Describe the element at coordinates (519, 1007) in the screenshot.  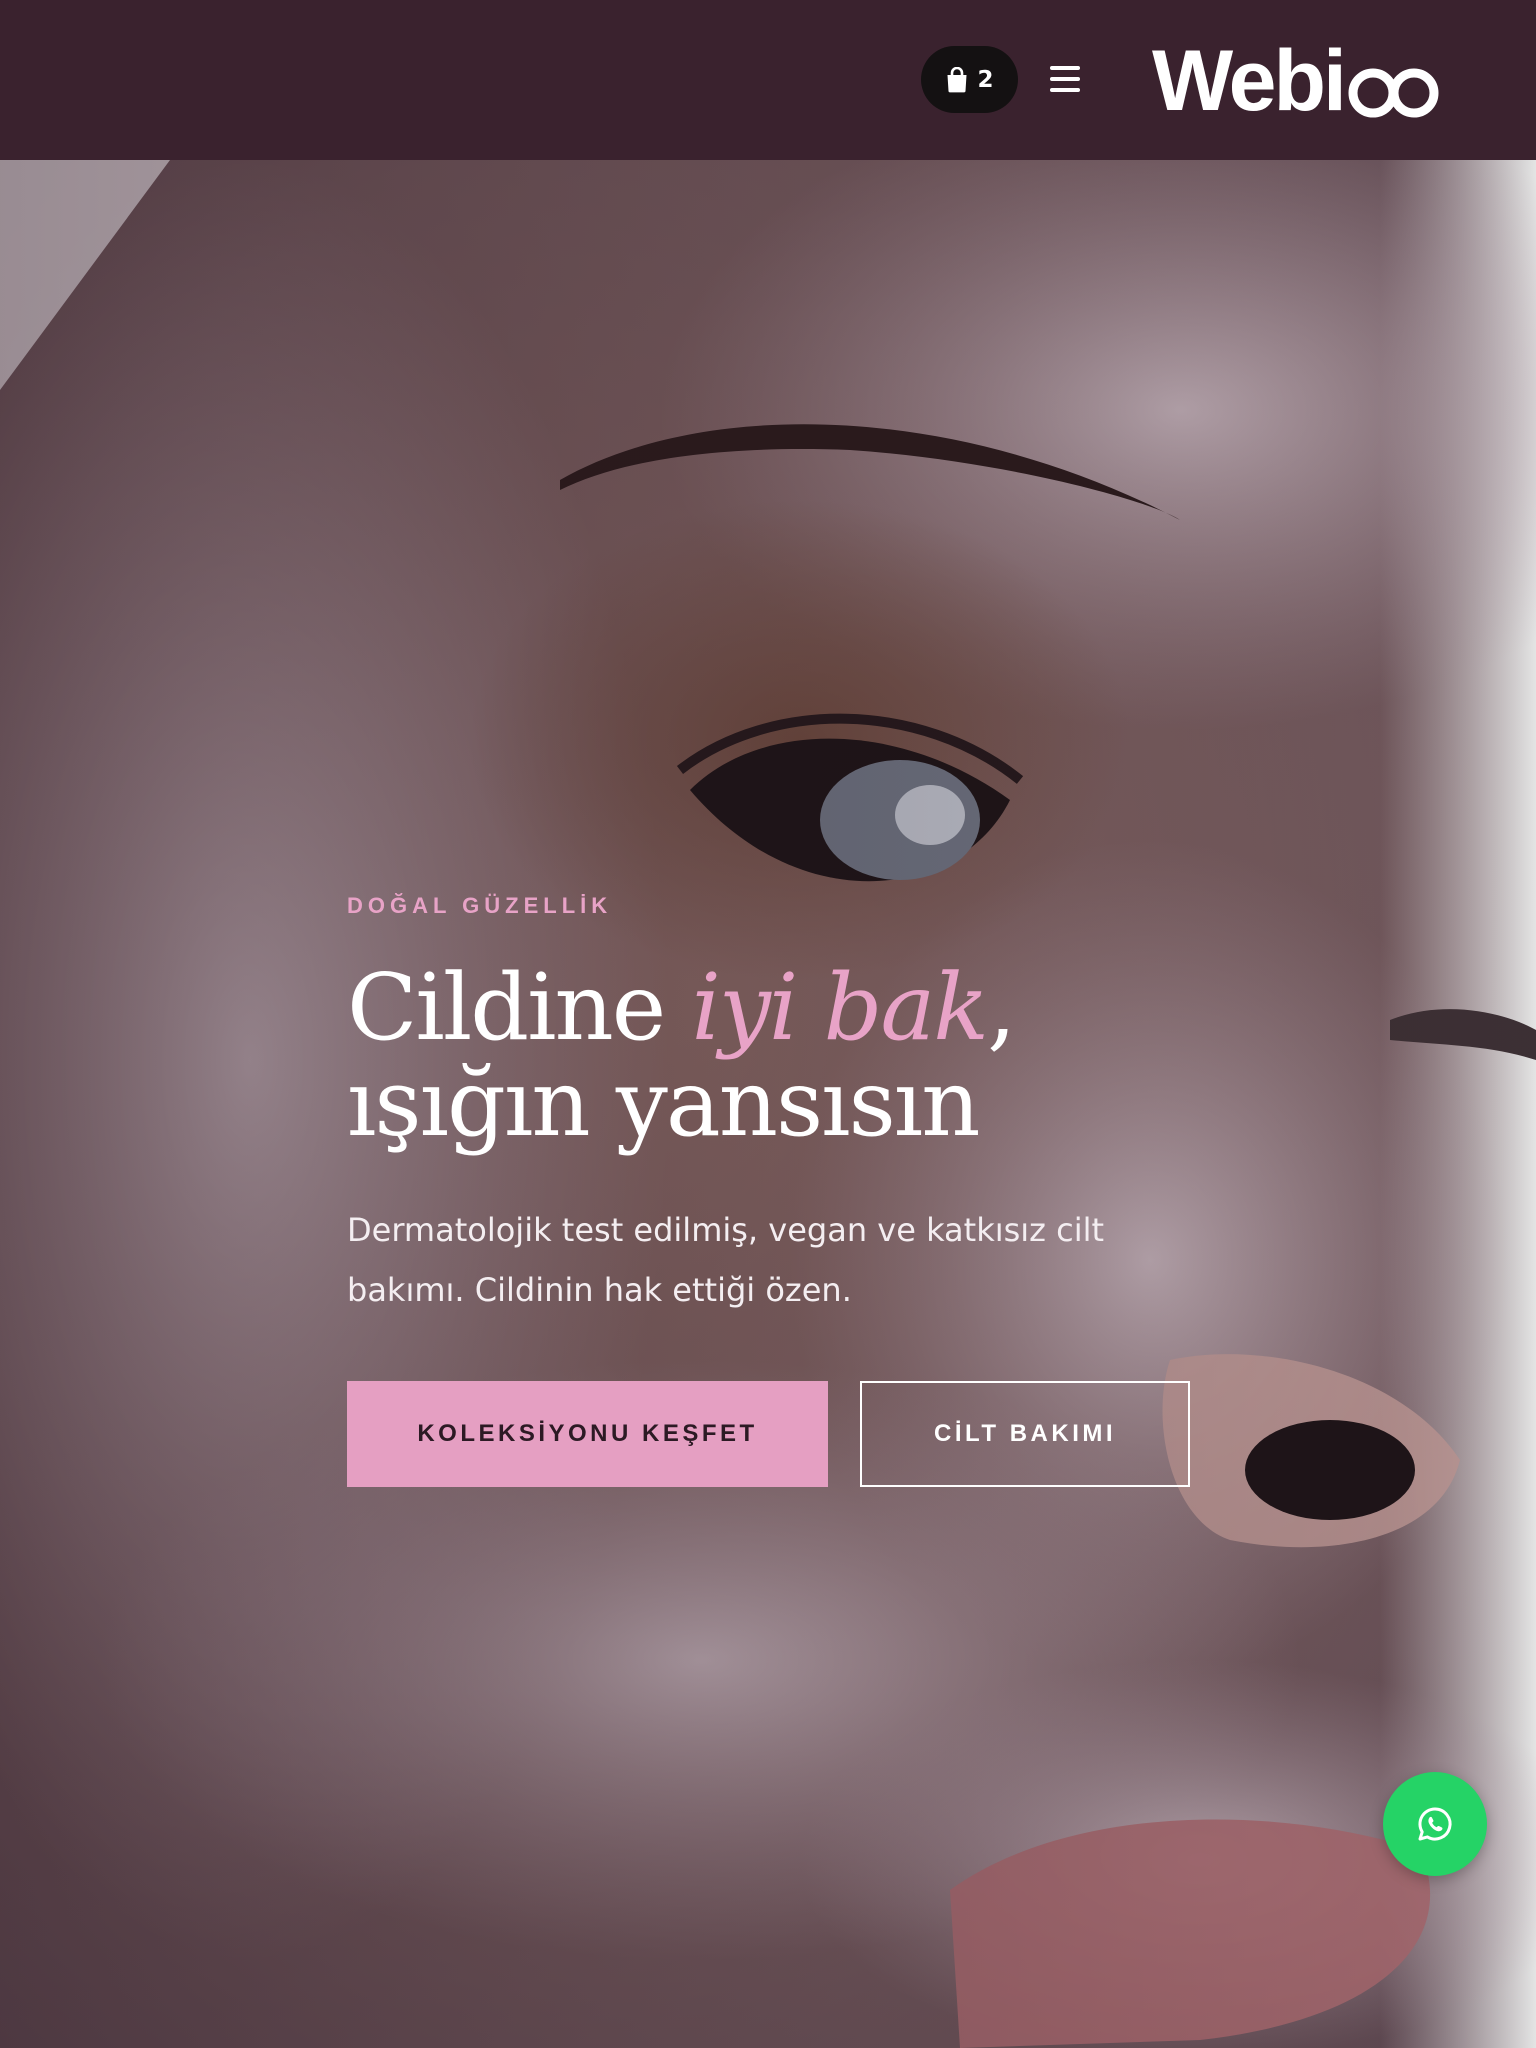
I see `headline-start: Cildine` at that location.